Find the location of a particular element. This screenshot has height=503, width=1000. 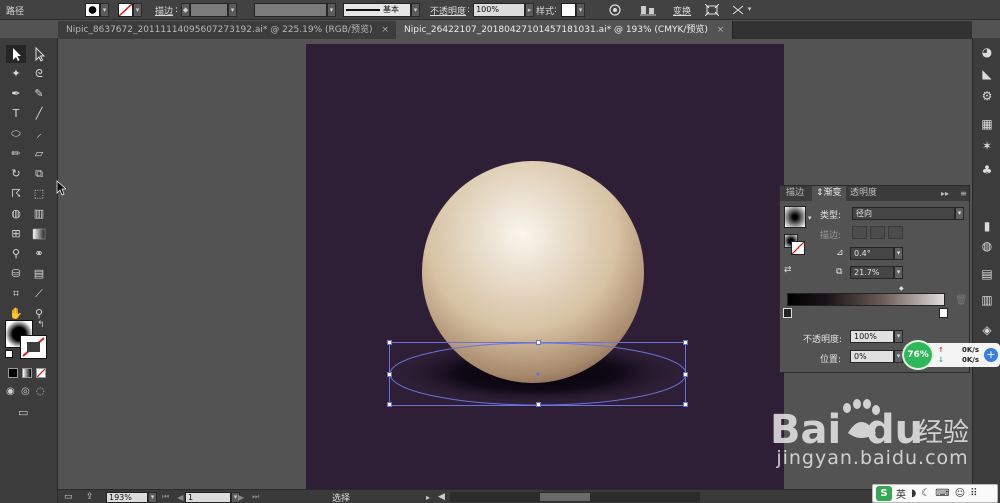

graphic-style-swatch is located at coordinates (569, 10).